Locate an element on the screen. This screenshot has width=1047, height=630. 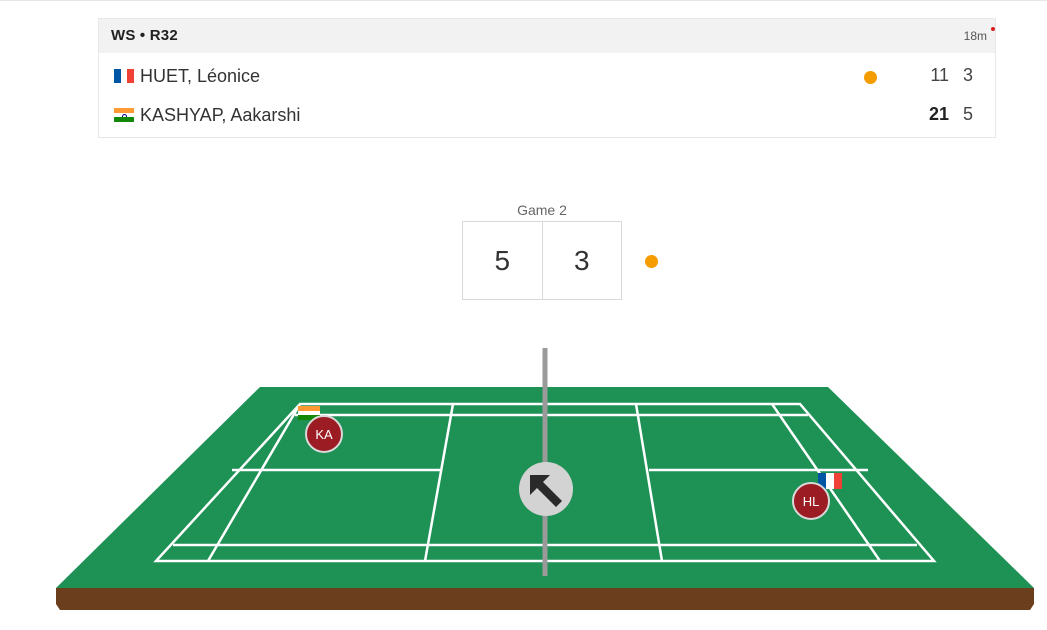
shuttle-direction-icon is located at coordinates (546, 489).